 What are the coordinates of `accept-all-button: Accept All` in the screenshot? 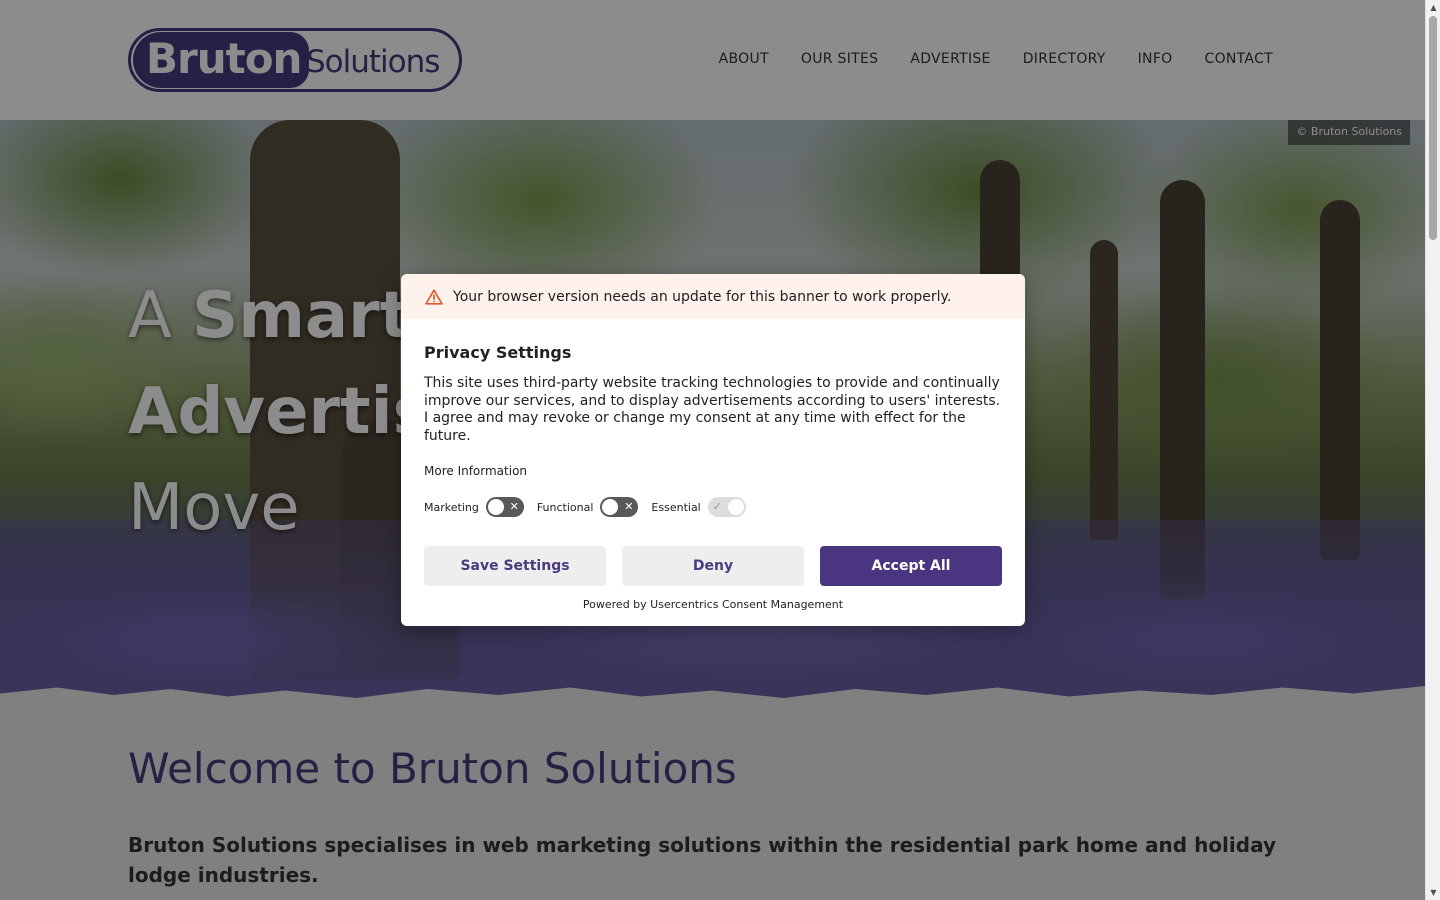 It's located at (911, 566).